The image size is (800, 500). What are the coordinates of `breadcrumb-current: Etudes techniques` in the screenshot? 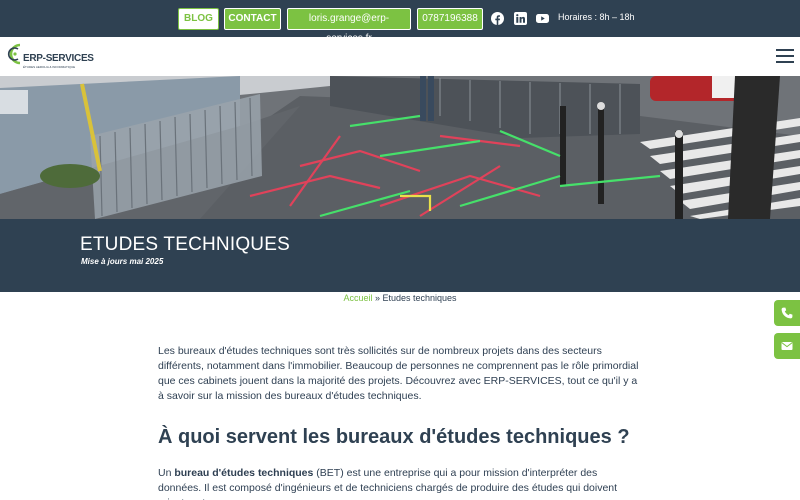 It's located at (419, 298).